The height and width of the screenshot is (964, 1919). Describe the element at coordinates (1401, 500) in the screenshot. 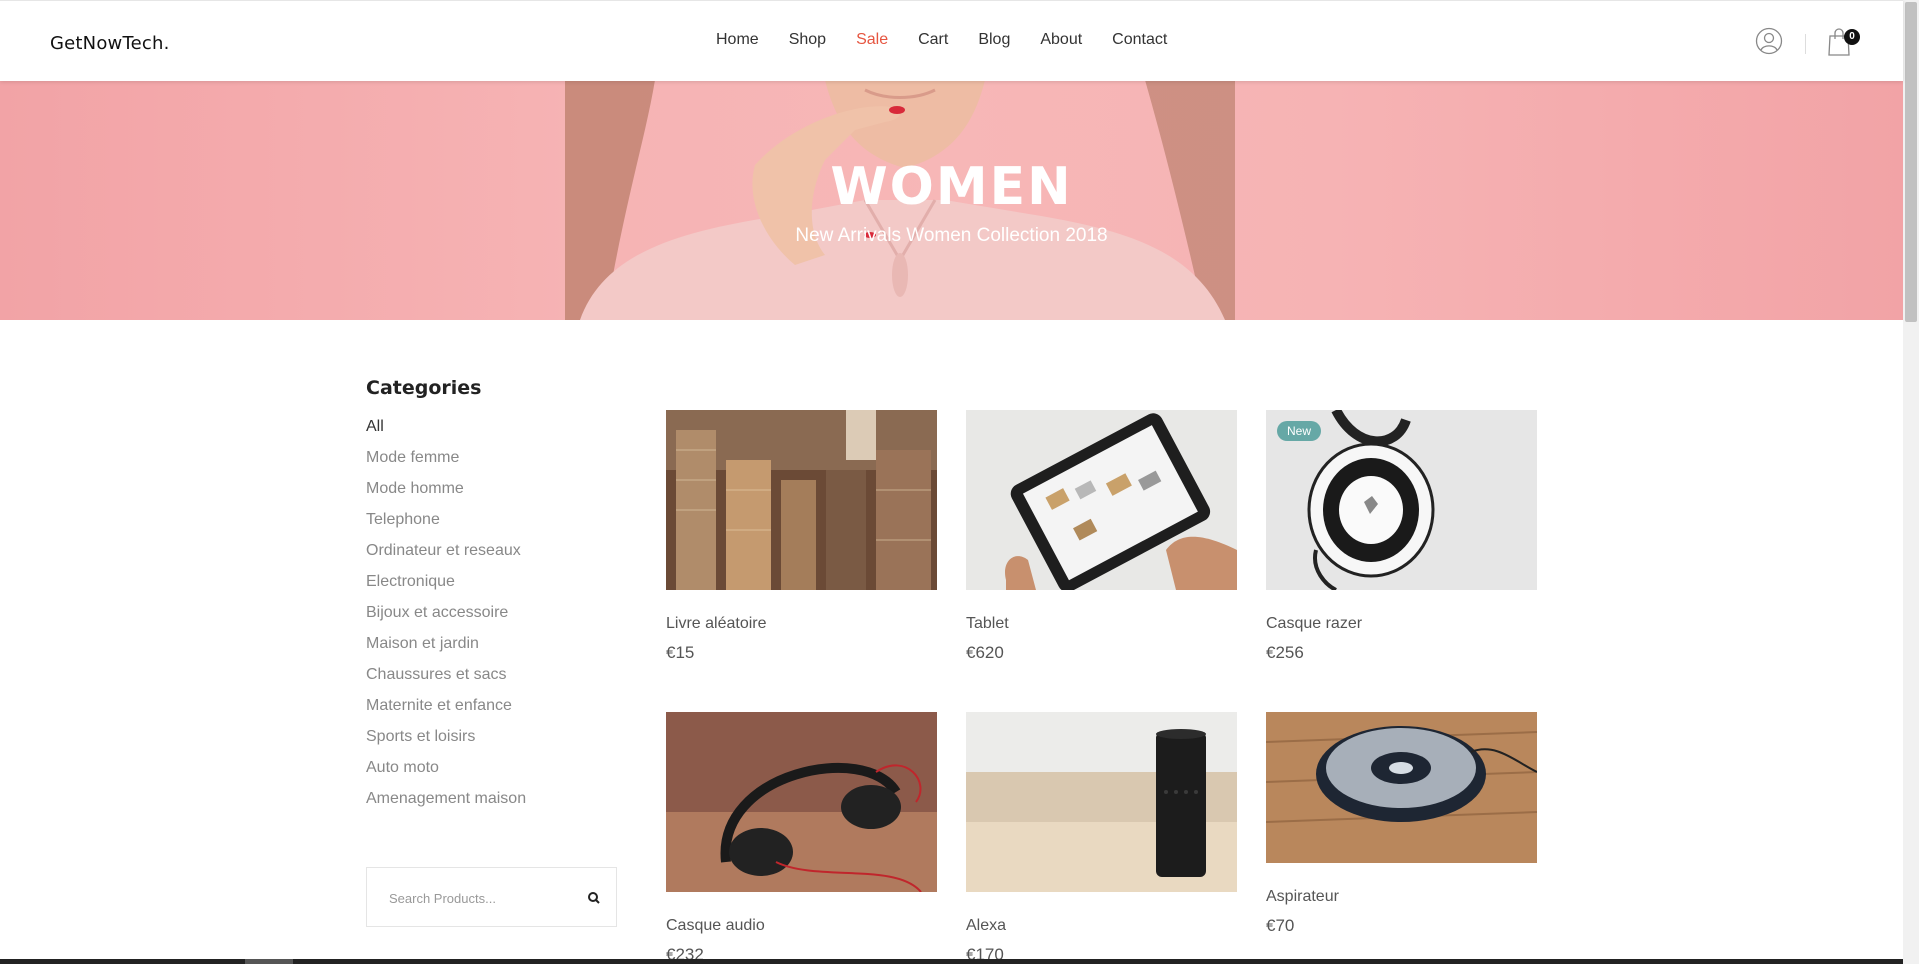

I see `product-image-razer-headset: New` at that location.